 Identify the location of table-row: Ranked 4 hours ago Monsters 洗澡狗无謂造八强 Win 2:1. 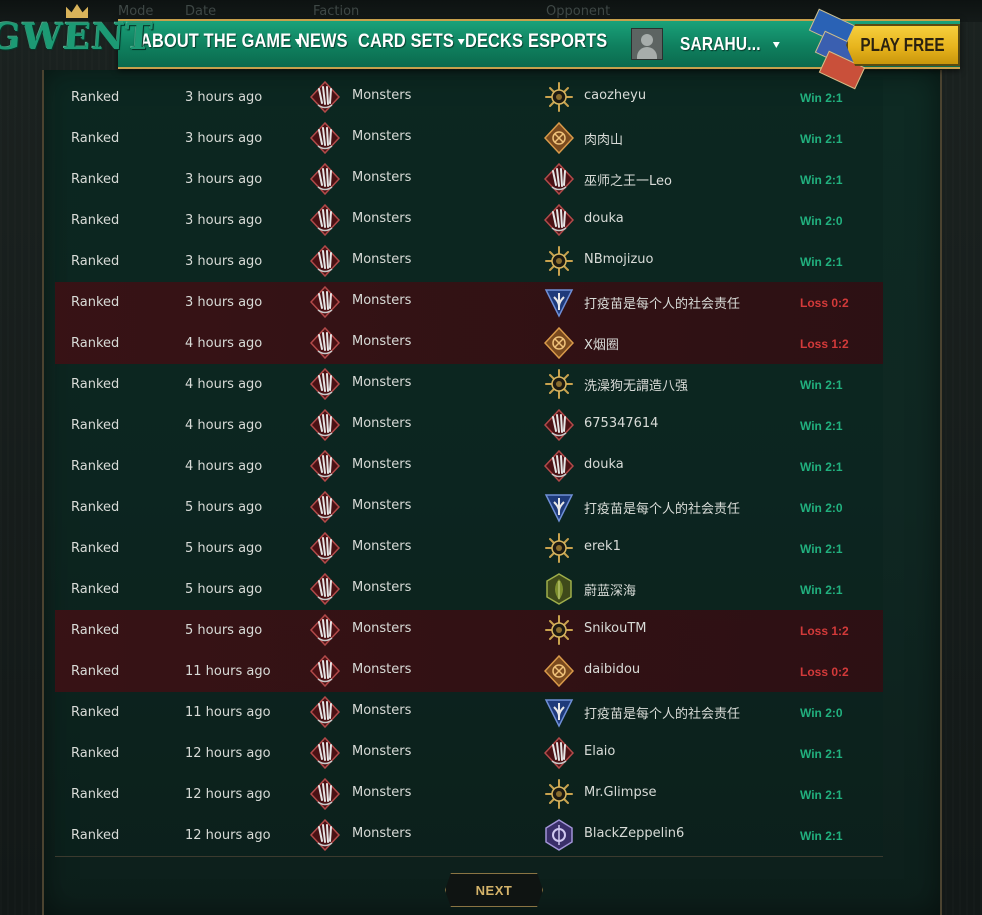
(469, 384).